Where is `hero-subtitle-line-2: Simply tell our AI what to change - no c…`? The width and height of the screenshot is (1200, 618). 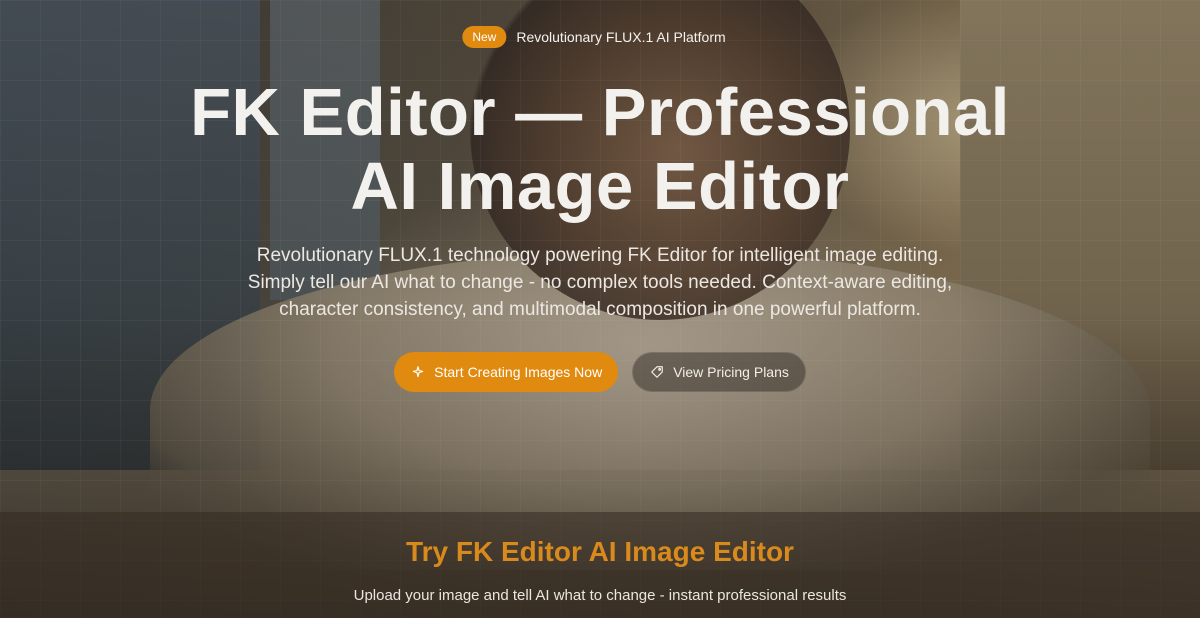
hero-subtitle-line-2: Simply tell our AI what to change - no c… is located at coordinates (600, 282).